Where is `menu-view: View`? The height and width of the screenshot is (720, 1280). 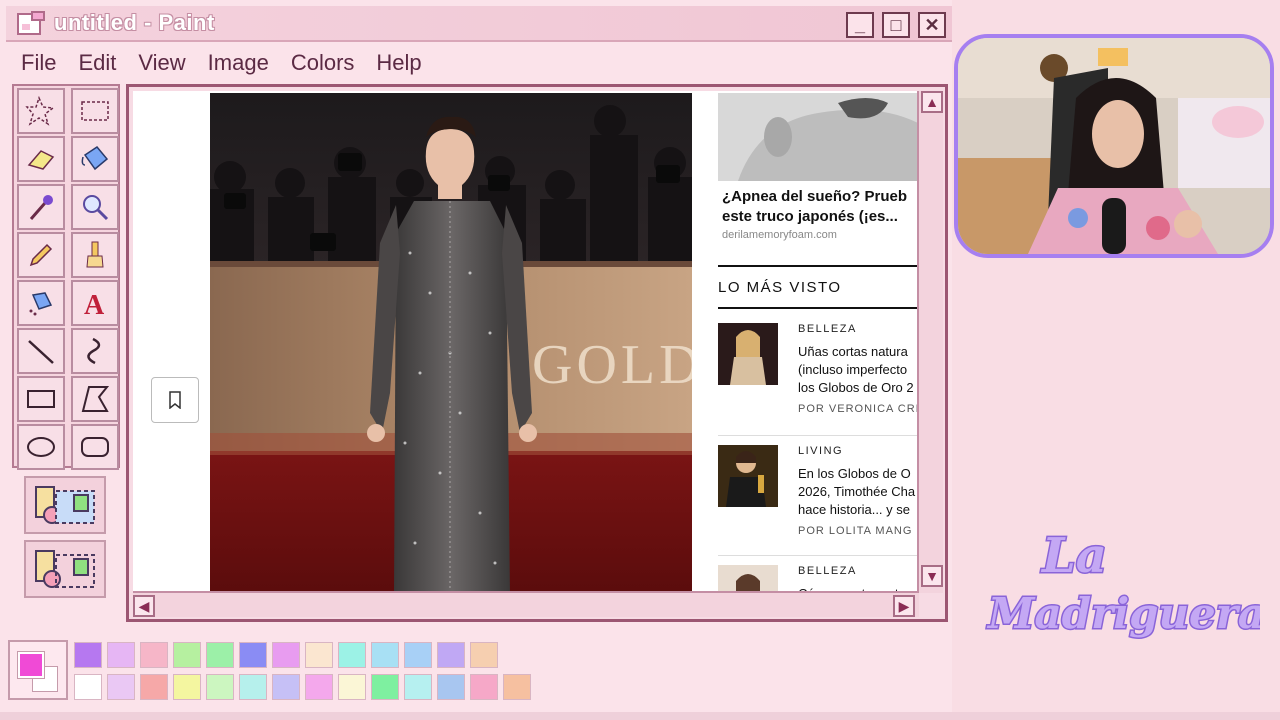 menu-view: View is located at coordinates (161, 63).